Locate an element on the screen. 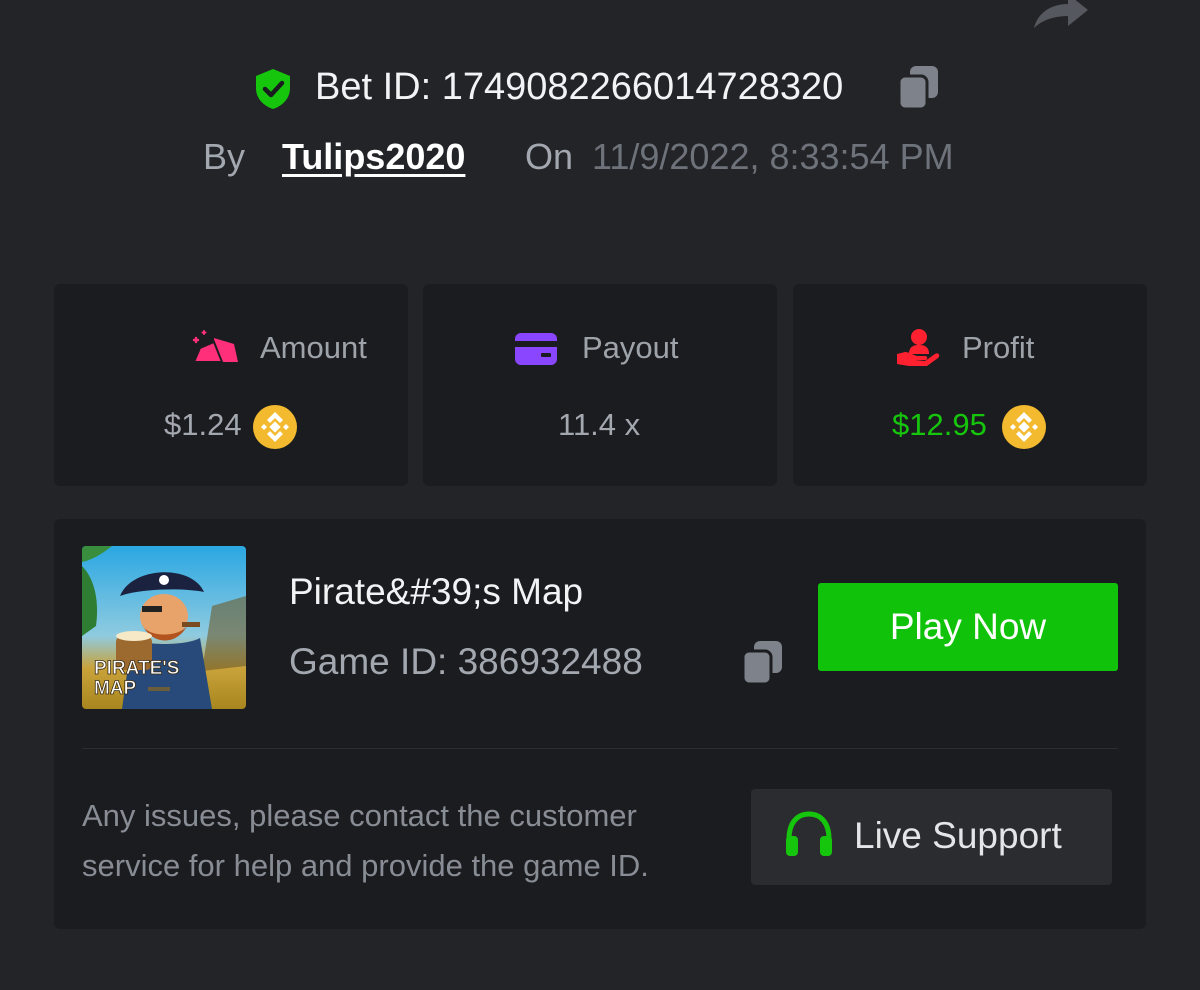 The image size is (1200, 990). payout-value-row: 11.4 x is located at coordinates (600, 426).